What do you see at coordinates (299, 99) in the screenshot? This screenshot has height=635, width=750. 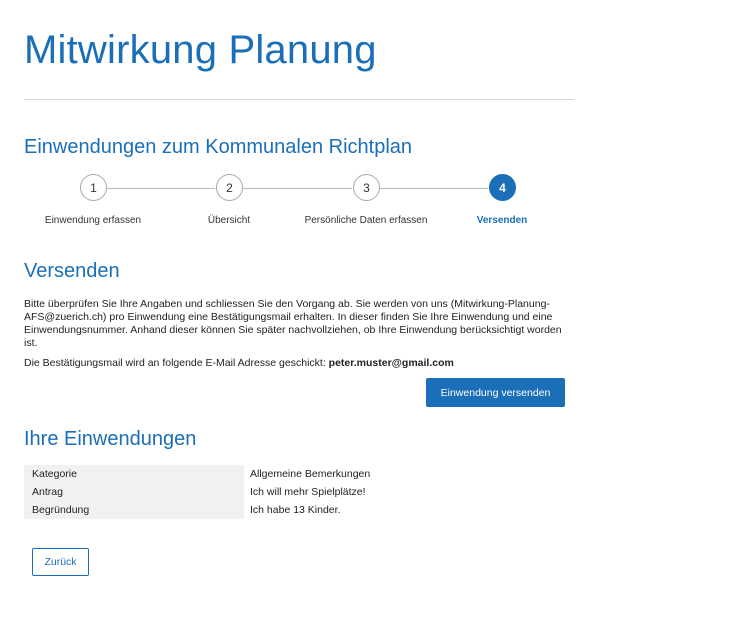 I see `title-divider` at bounding box center [299, 99].